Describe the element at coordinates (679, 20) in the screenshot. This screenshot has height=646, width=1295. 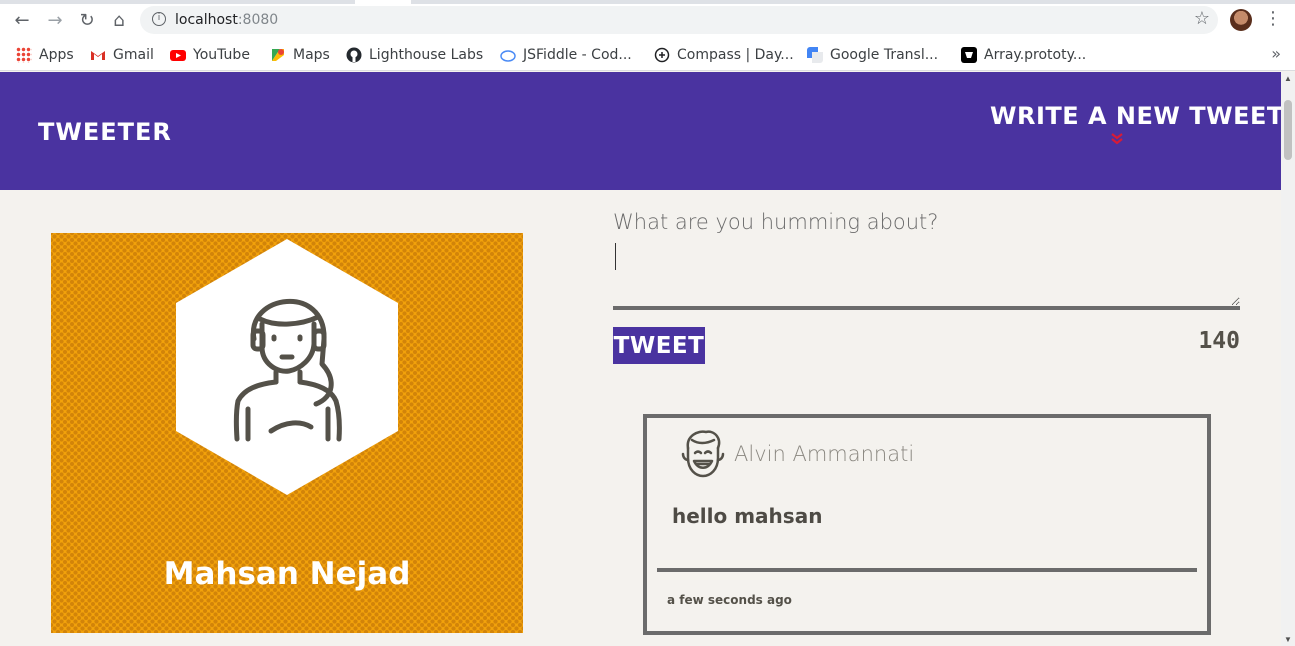
I see `address-bar: i localhost:8080 ☆` at that location.